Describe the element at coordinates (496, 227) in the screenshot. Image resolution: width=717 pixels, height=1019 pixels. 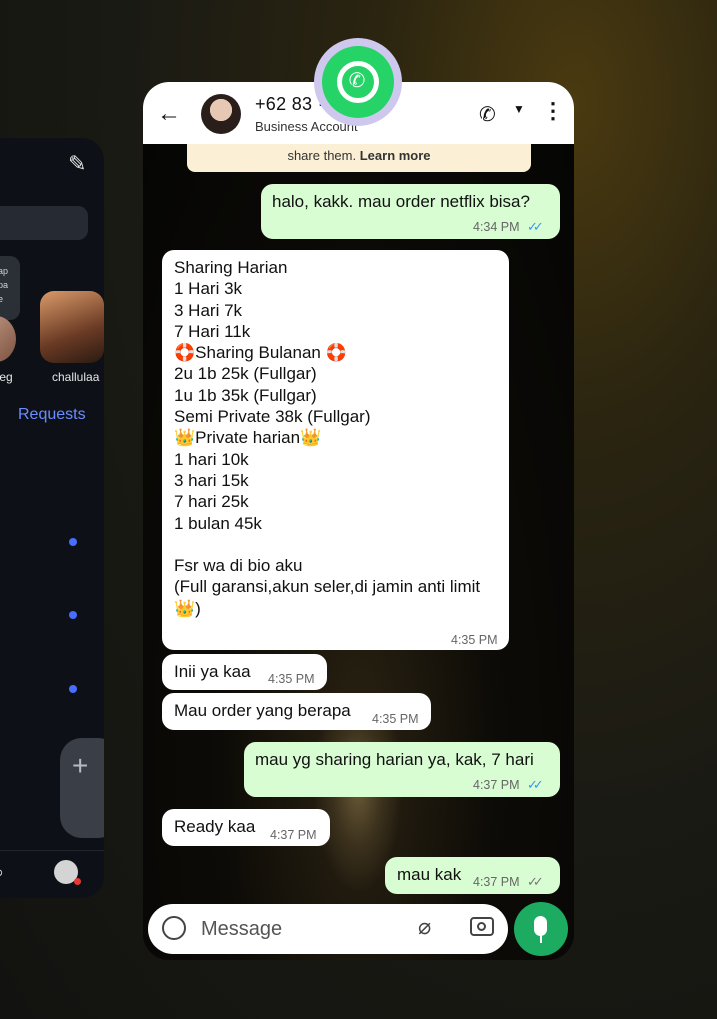
I see `message-time: 4:34 PM` at that location.